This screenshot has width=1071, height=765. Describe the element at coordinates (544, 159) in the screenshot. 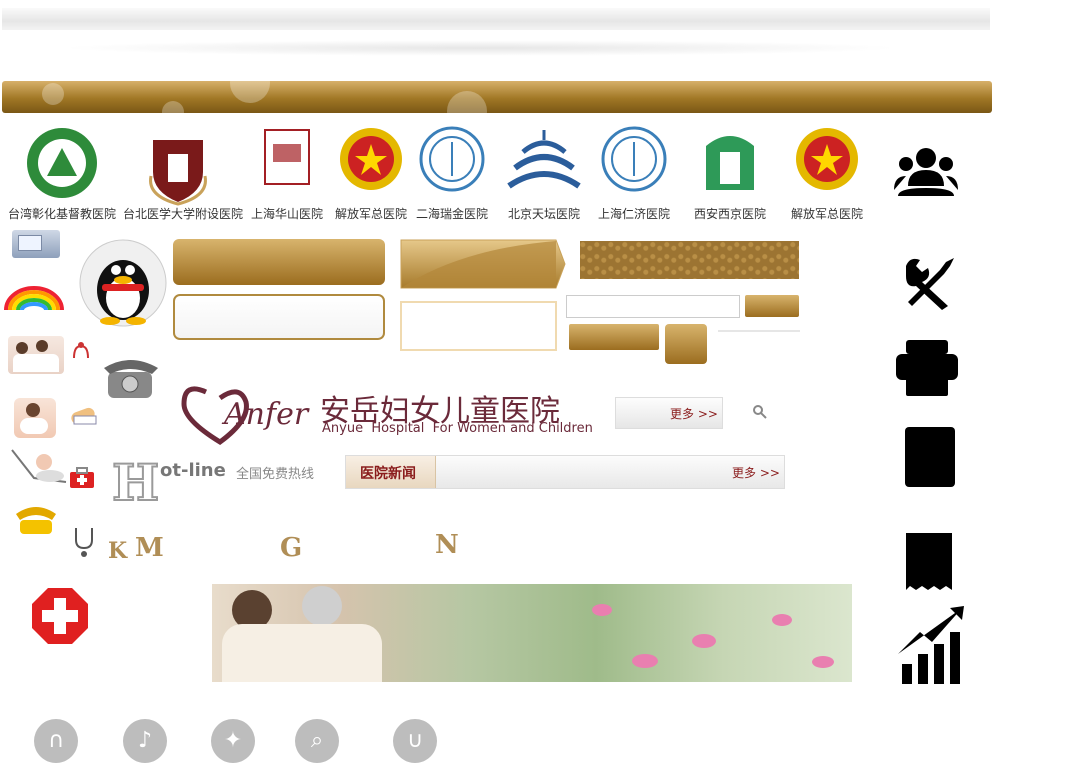

I see `temple-of-heaven-icon` at that location.